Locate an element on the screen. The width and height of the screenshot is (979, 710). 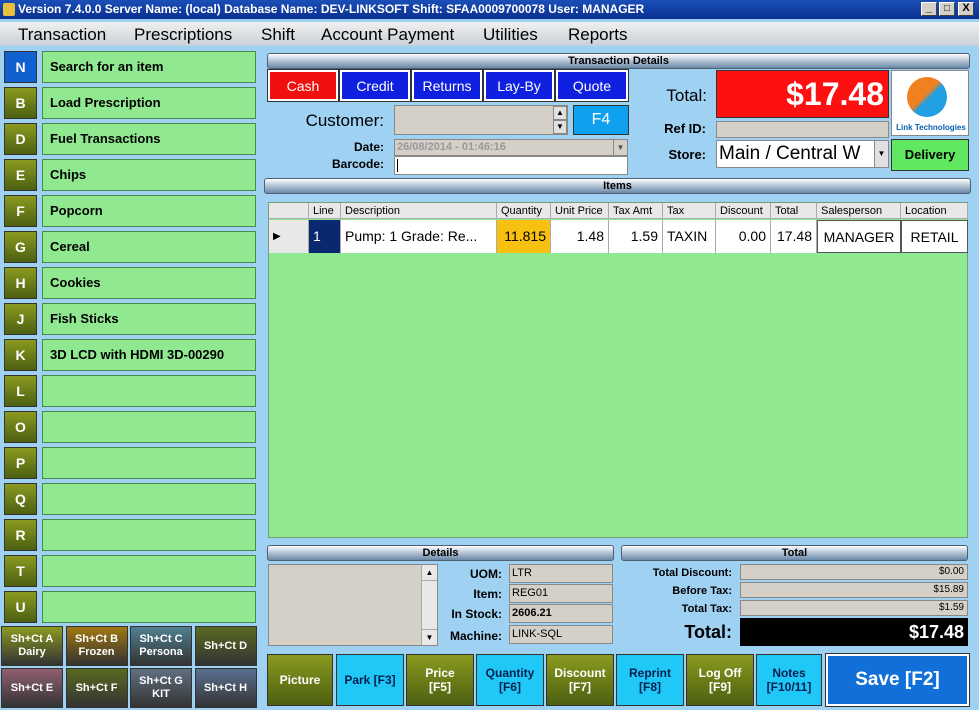
menu-transaction: Transaction is located at coordinates (62, 35).